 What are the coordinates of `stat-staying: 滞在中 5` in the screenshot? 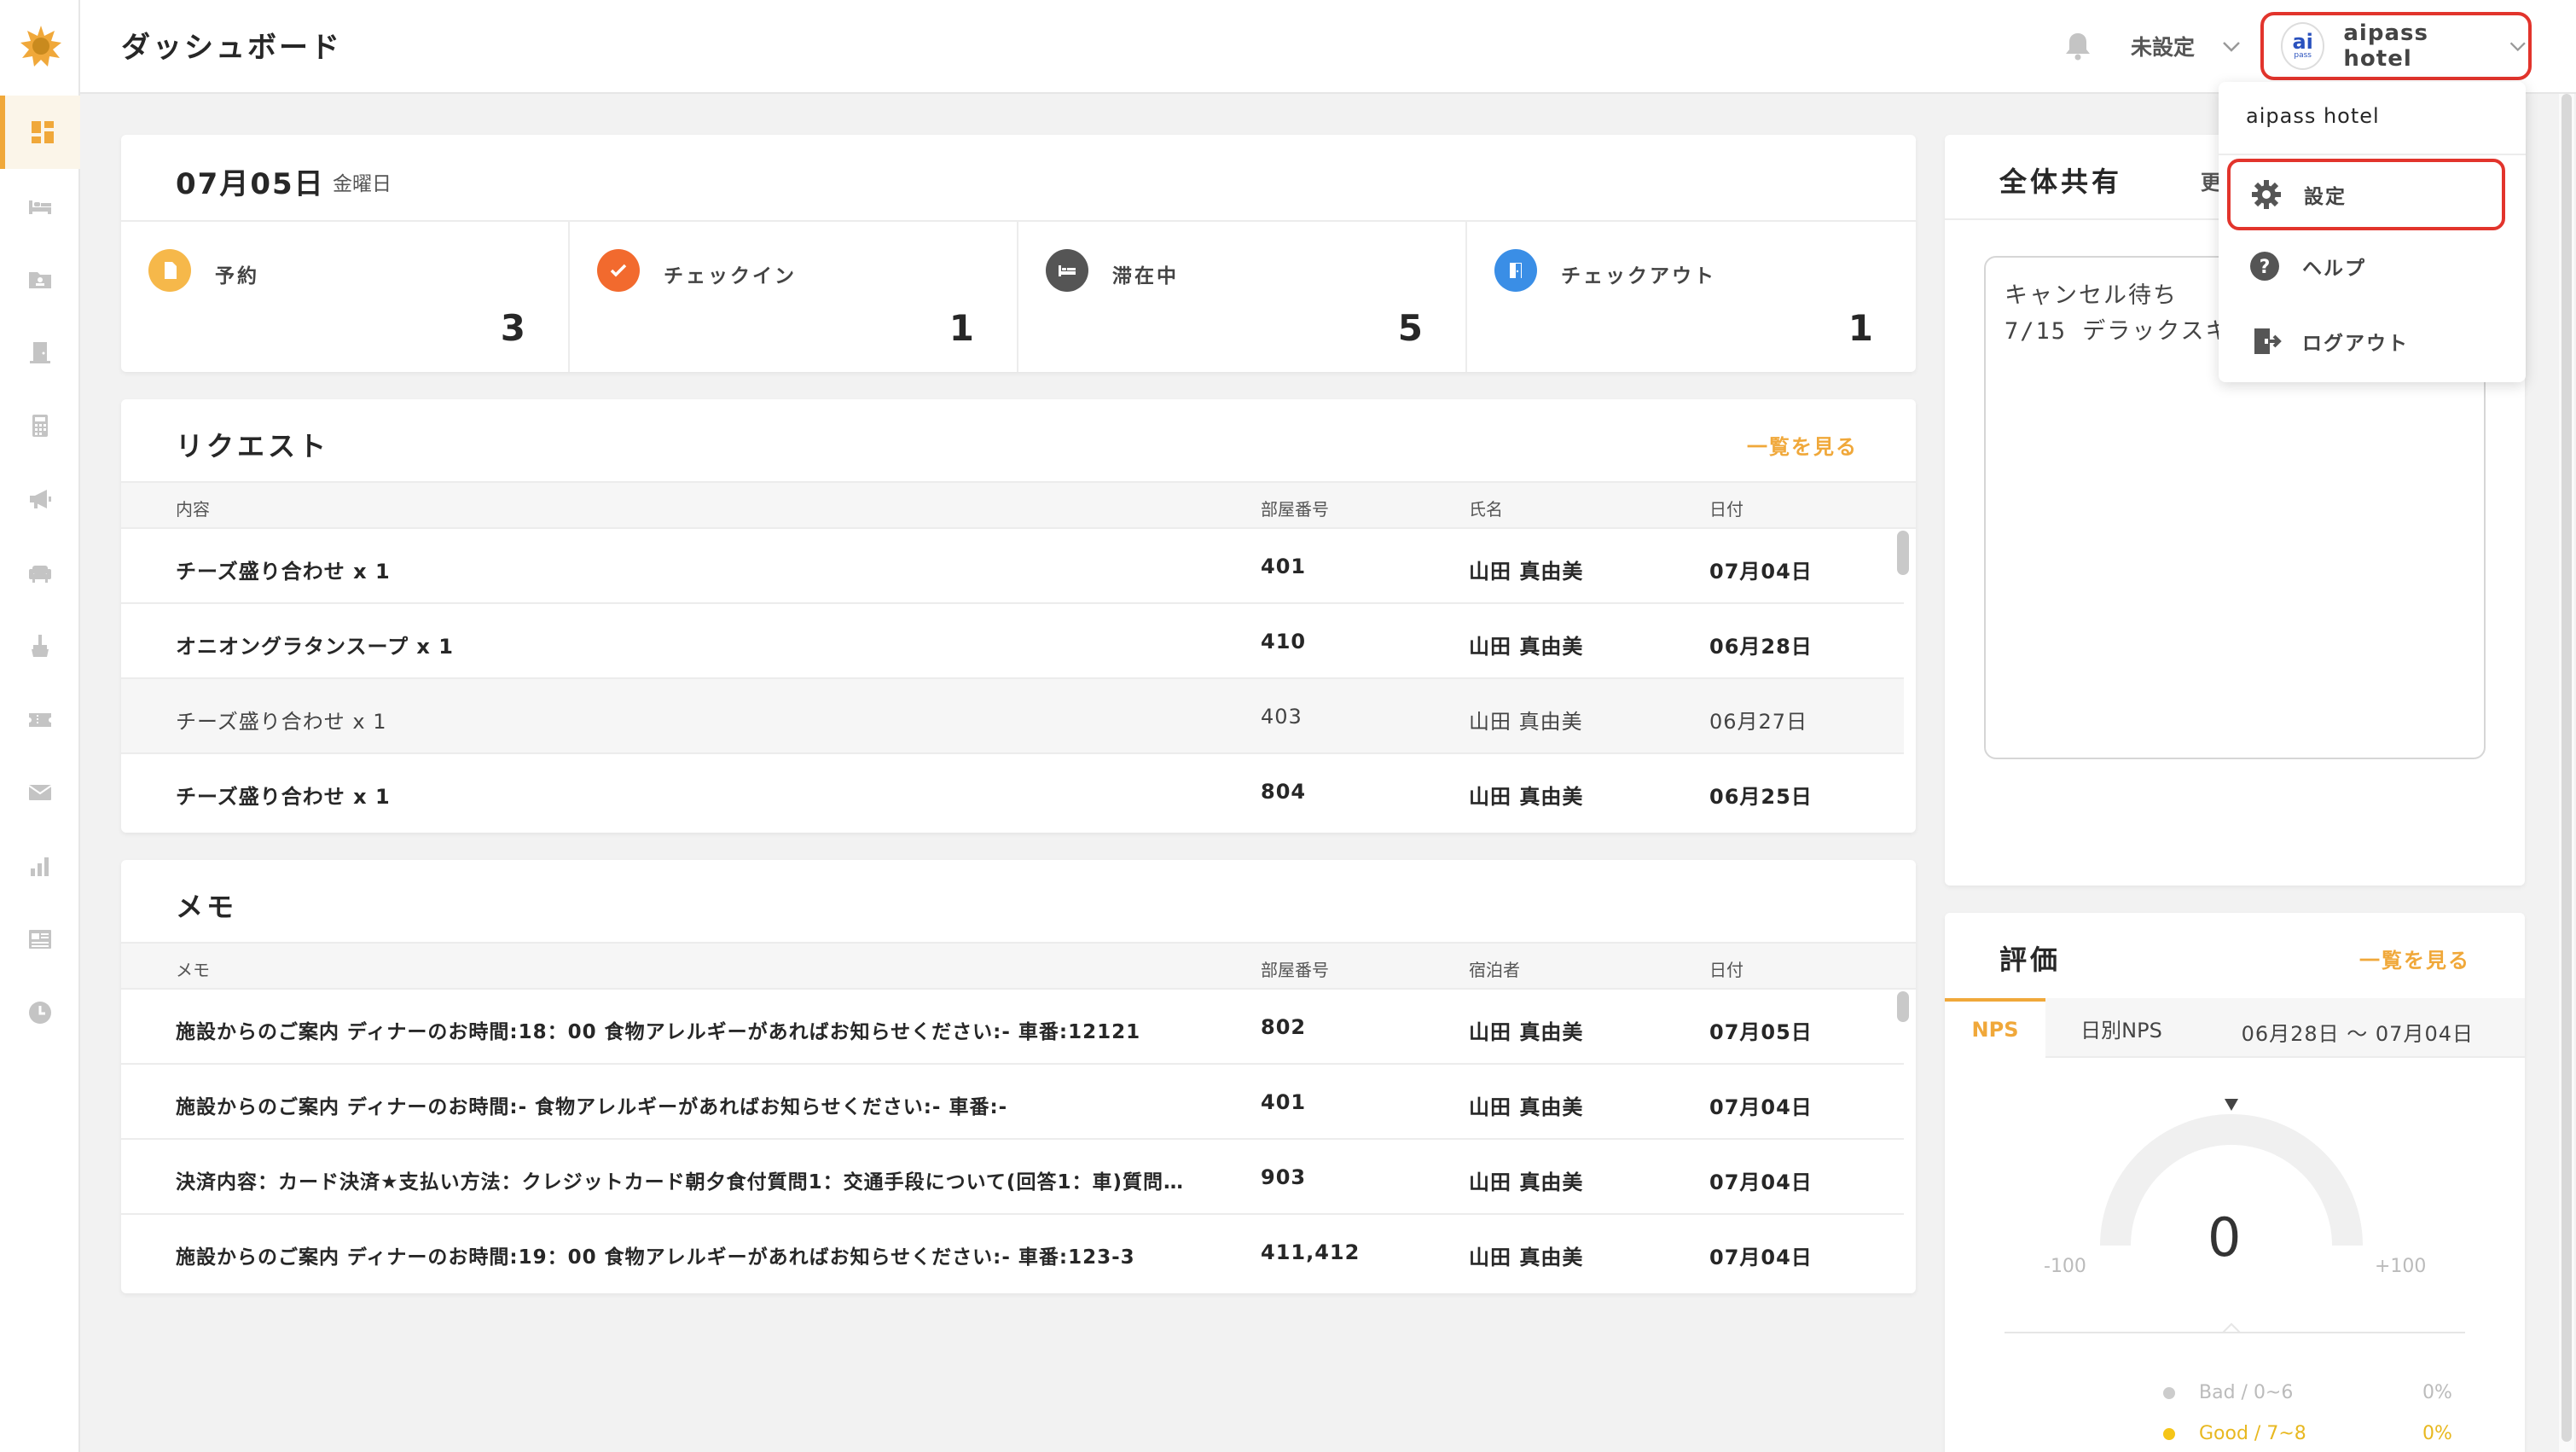 It's located at (1242, 297).